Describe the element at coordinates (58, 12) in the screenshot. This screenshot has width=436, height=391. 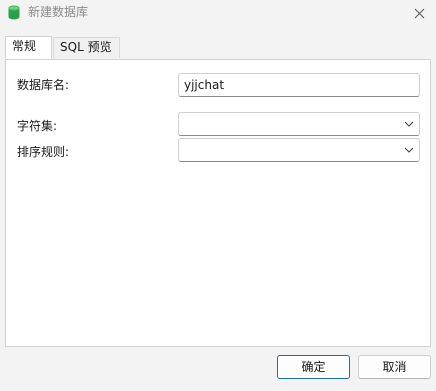
I see `window-title: 新建数据库` at that location.